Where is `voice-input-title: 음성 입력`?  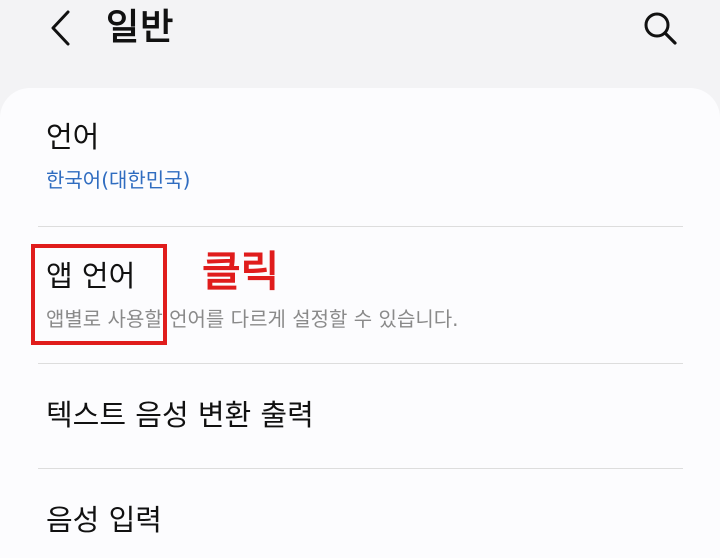
voice-input-title: 음성 입력 is located at coordinates (104, 520).